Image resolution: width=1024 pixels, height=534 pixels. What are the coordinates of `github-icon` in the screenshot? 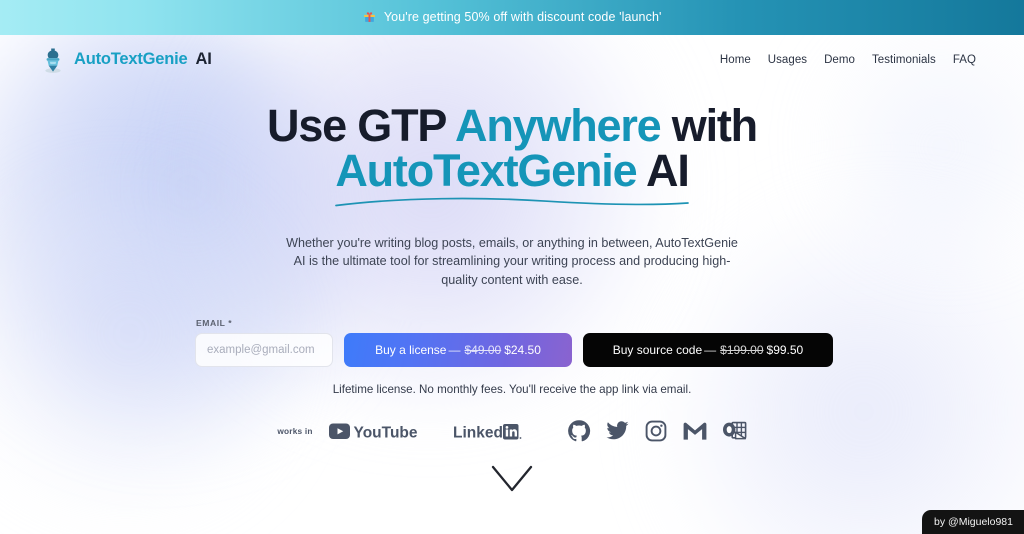 It's located at (579, 431).